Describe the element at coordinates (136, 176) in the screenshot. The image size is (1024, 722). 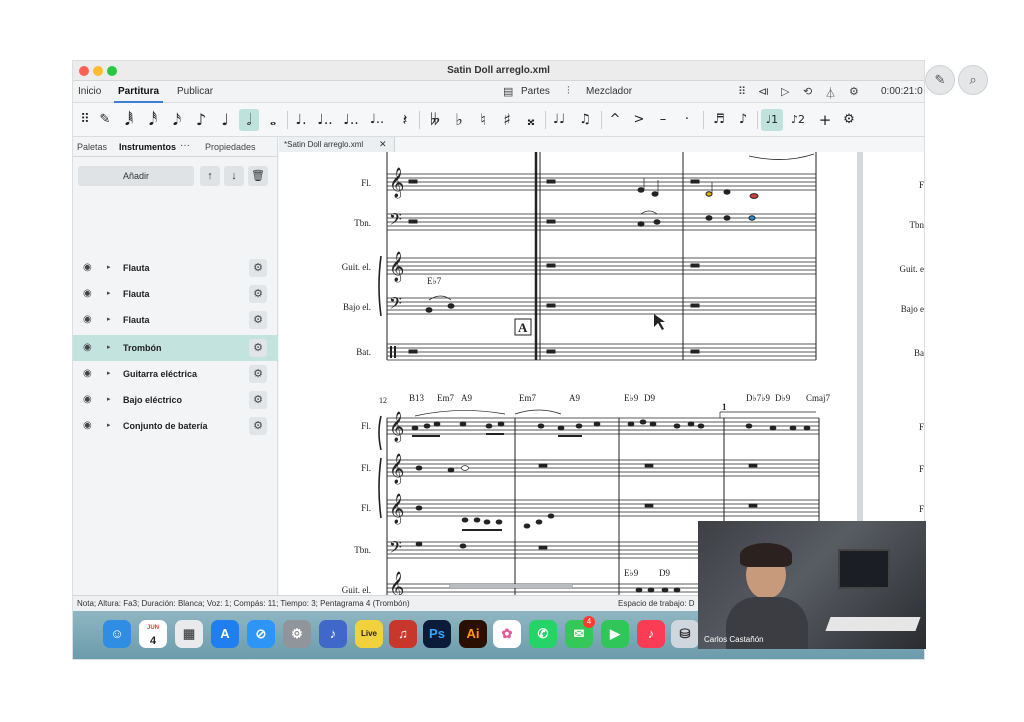
I see `add-instrument-button: Añadir` at that location.